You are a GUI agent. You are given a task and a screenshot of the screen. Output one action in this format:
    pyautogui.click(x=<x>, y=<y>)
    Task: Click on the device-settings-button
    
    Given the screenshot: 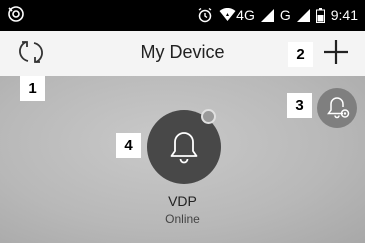 What is the action you would take?
    pyautogui.click(x=337, y=108)
    